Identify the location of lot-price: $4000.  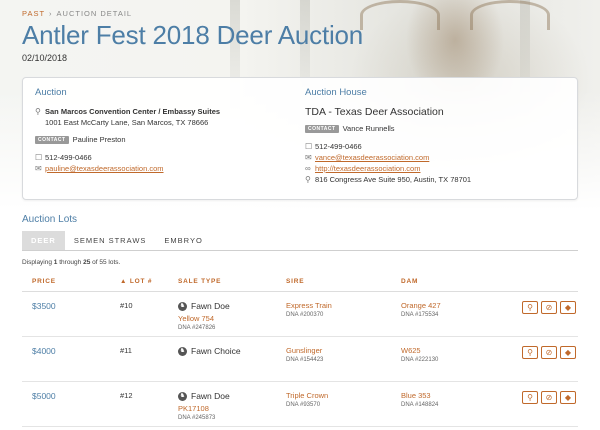
(71, 359).